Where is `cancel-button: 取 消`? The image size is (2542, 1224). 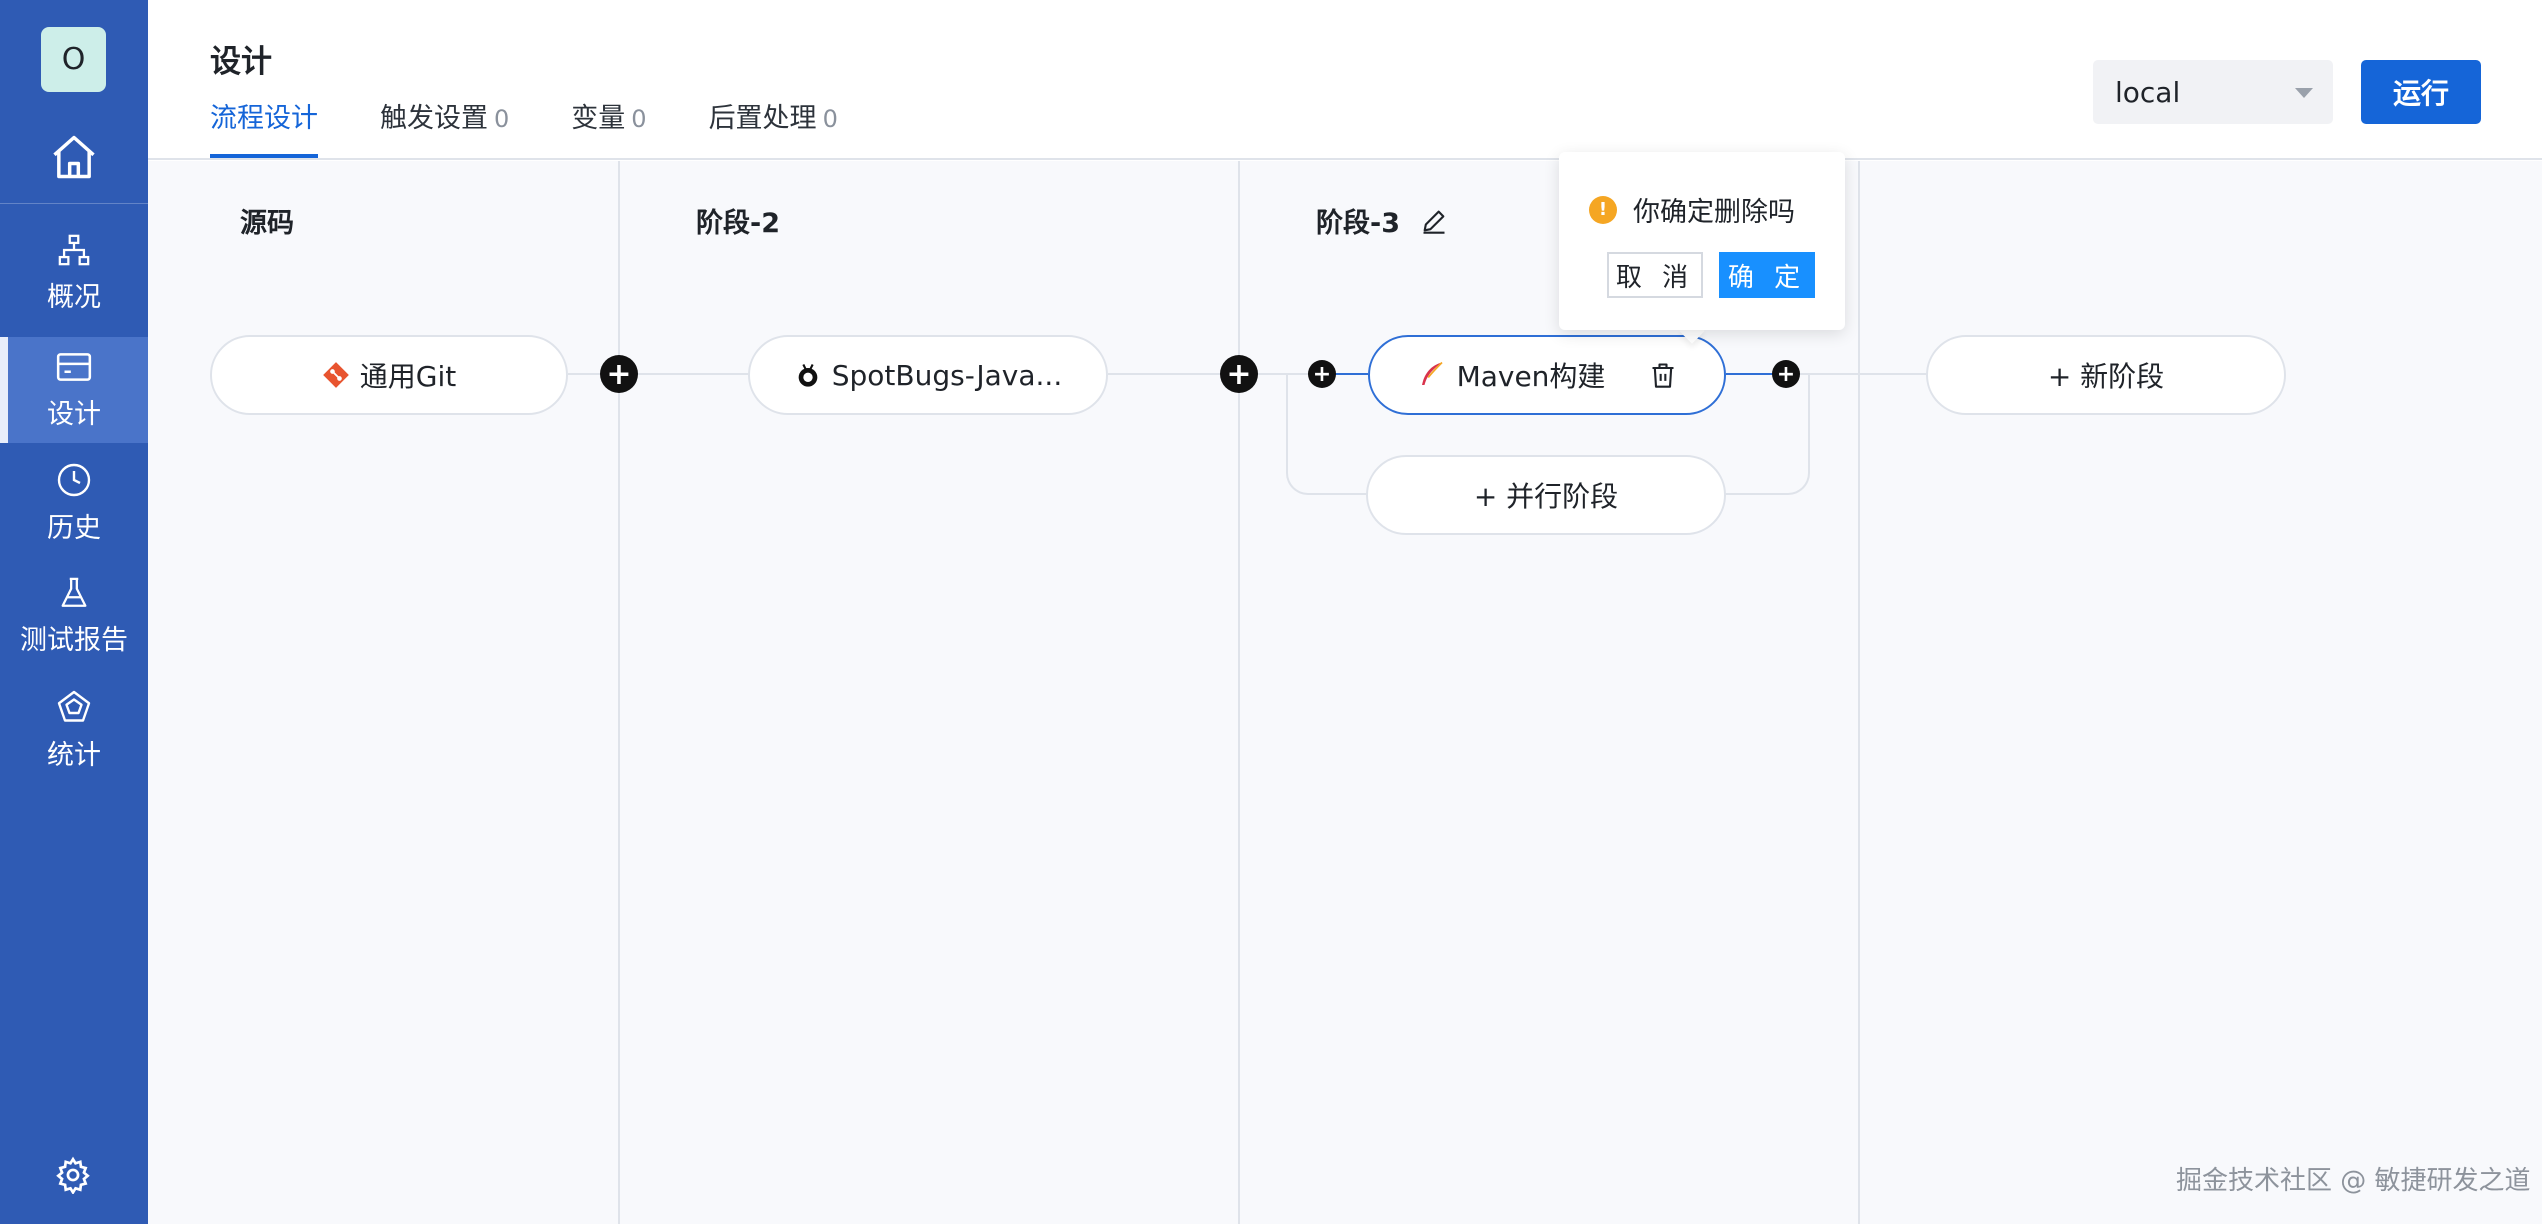 cancel-button: 取 消 is located at coordinates (1655, 275).